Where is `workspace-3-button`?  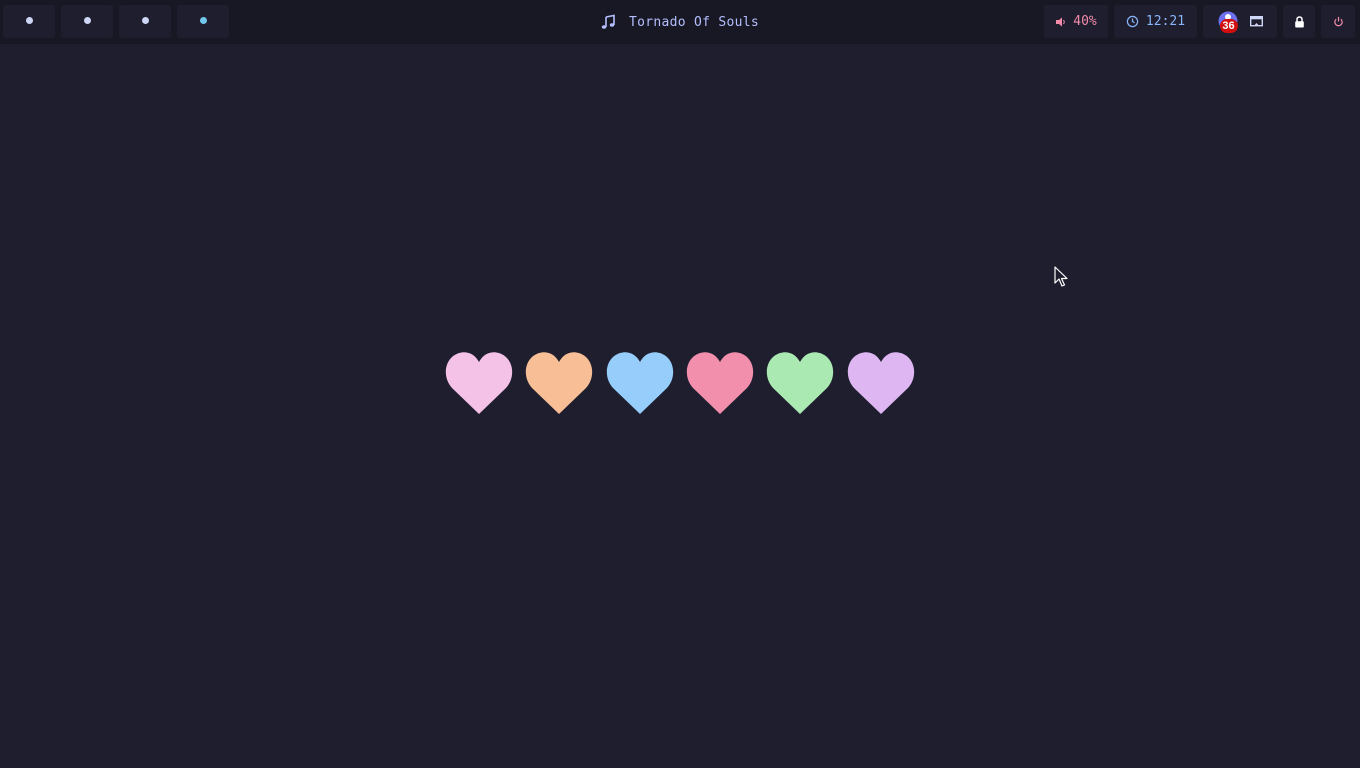 workspace-3-button is located at coordinates (145, 21).